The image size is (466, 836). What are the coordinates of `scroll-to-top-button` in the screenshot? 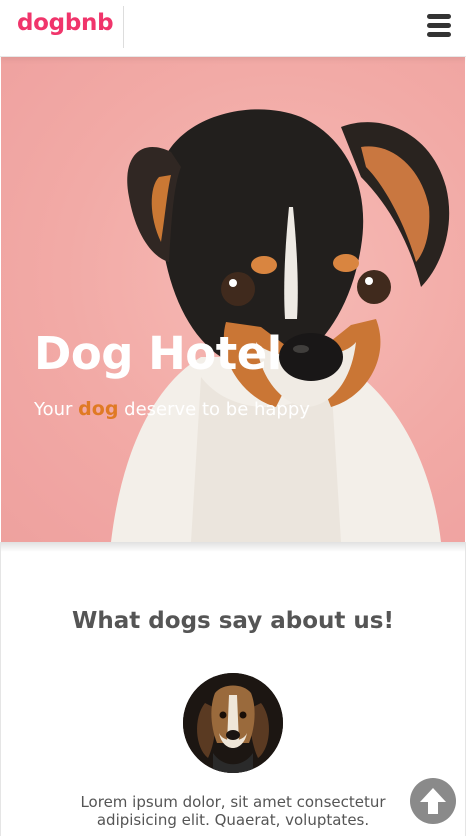 It's located at (433, 801).